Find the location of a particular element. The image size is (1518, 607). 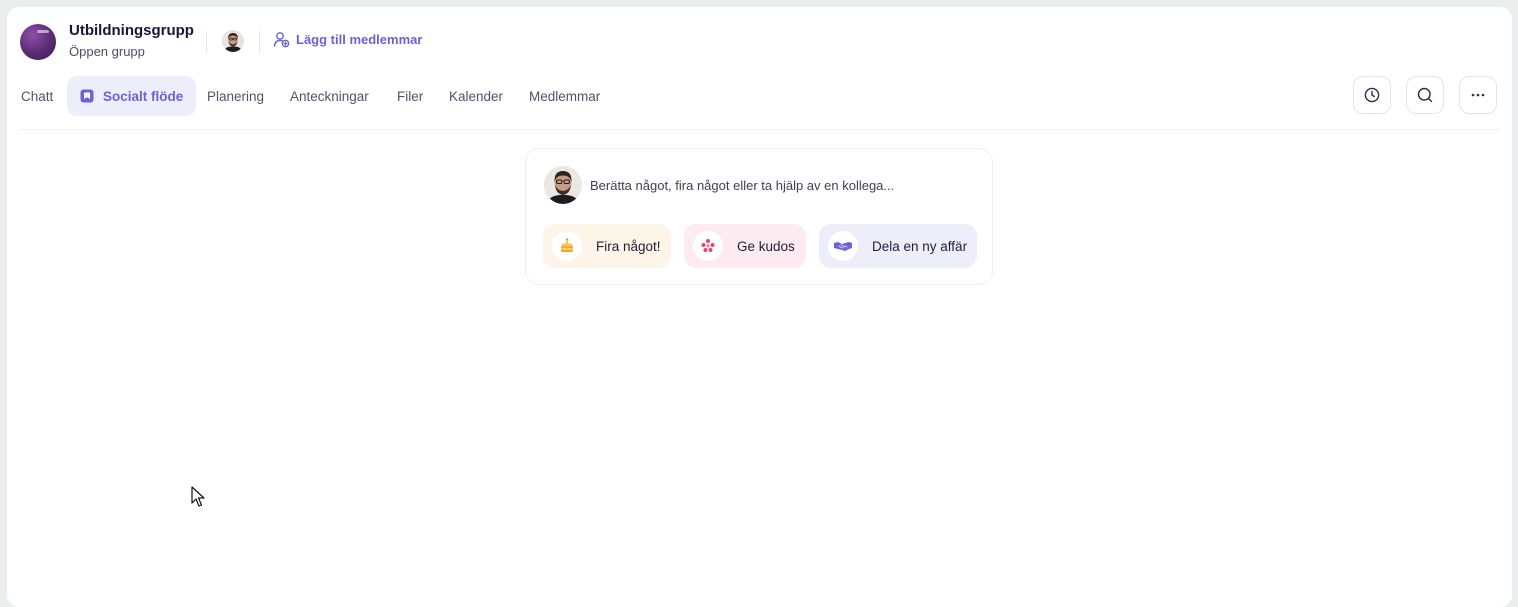

celebrate-button: Fira något! is located at coordinates (607, 246).